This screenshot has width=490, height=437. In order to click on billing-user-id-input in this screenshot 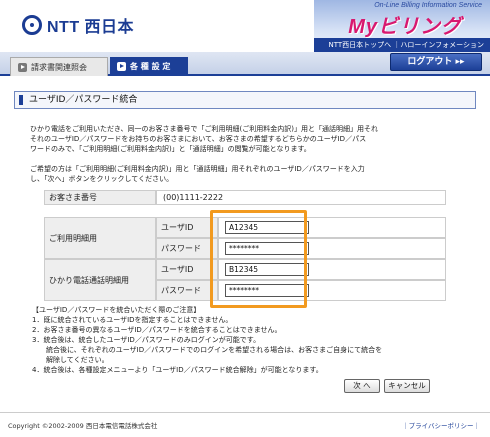, I will do `click(267, 227)`.